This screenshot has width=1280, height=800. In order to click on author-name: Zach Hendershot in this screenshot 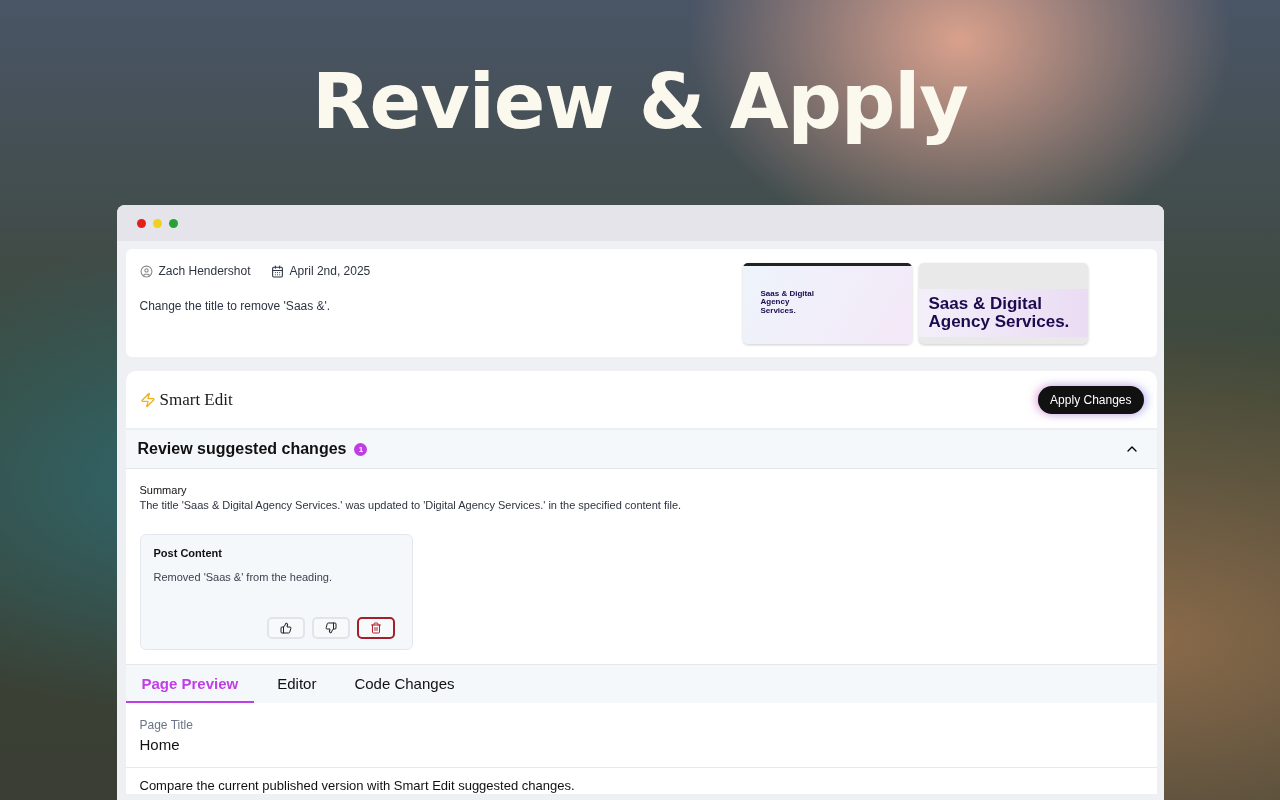, I will do `click(204, 271)`.